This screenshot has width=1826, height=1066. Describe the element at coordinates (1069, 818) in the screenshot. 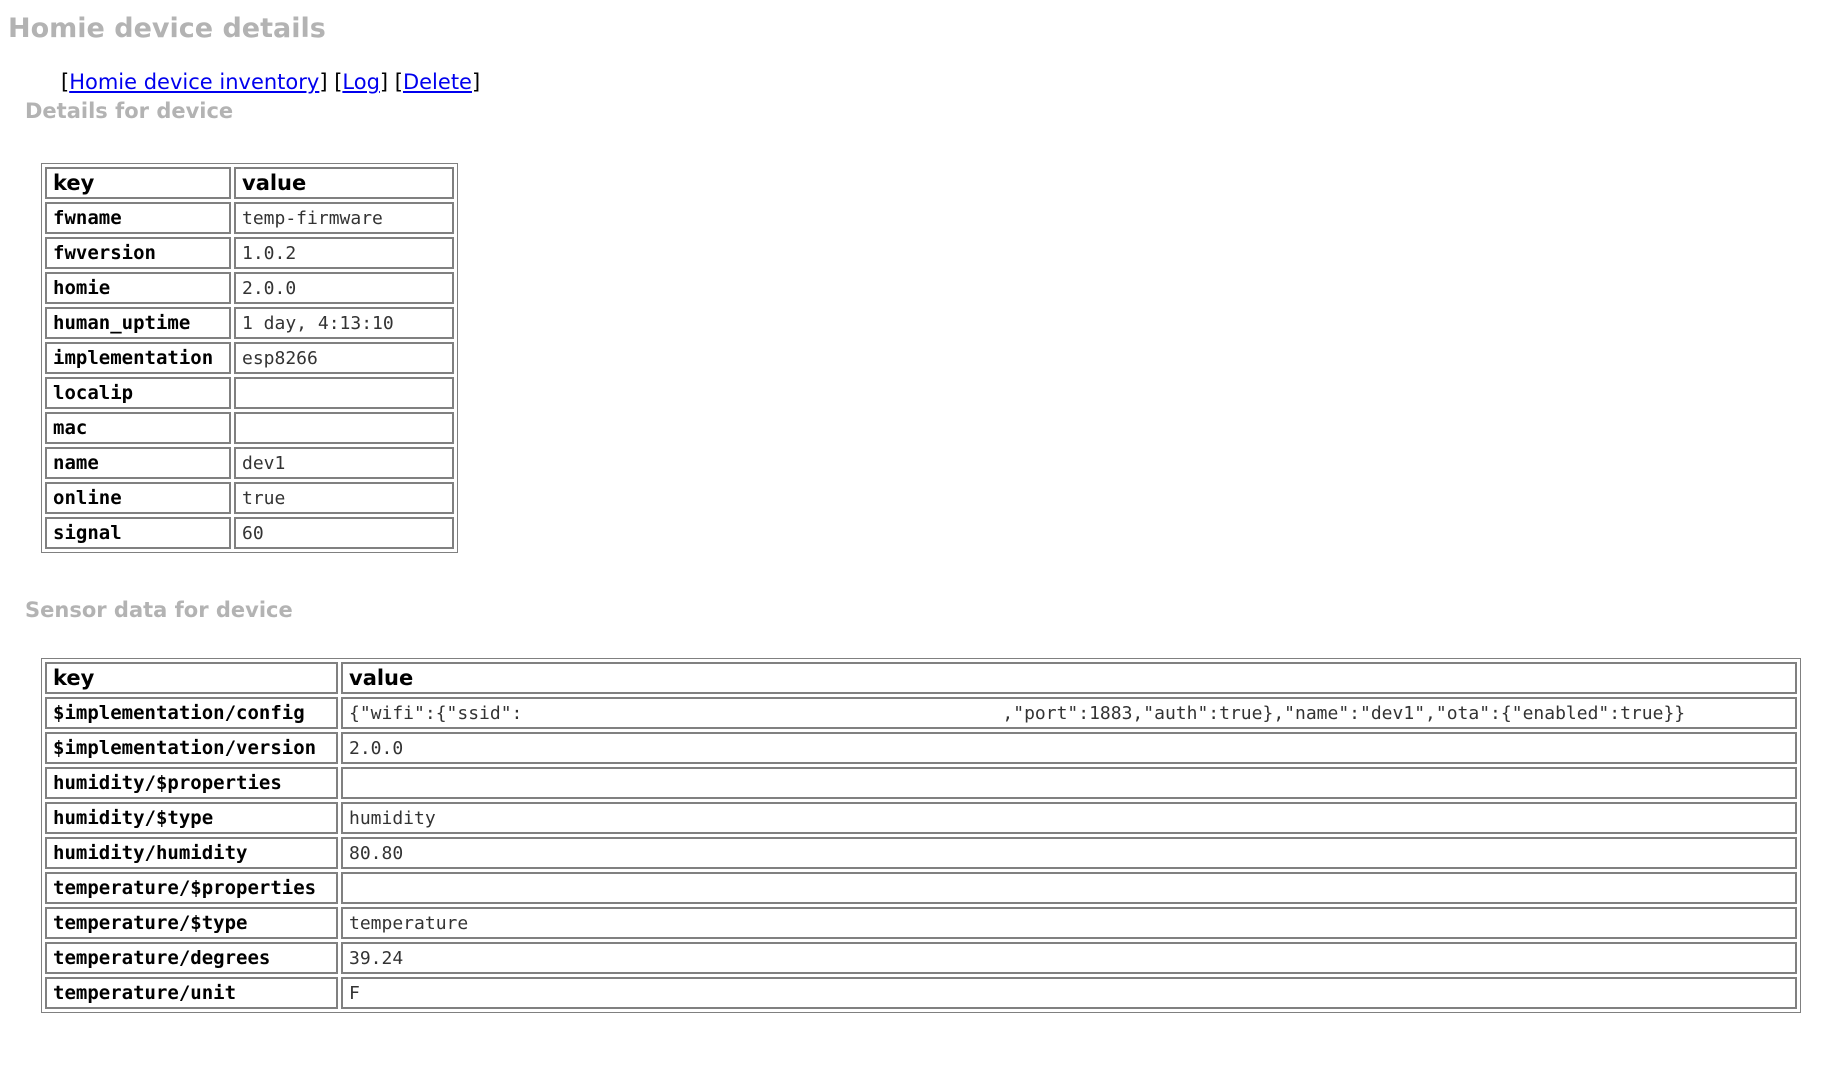

I see `row-value: humidity` at that location.